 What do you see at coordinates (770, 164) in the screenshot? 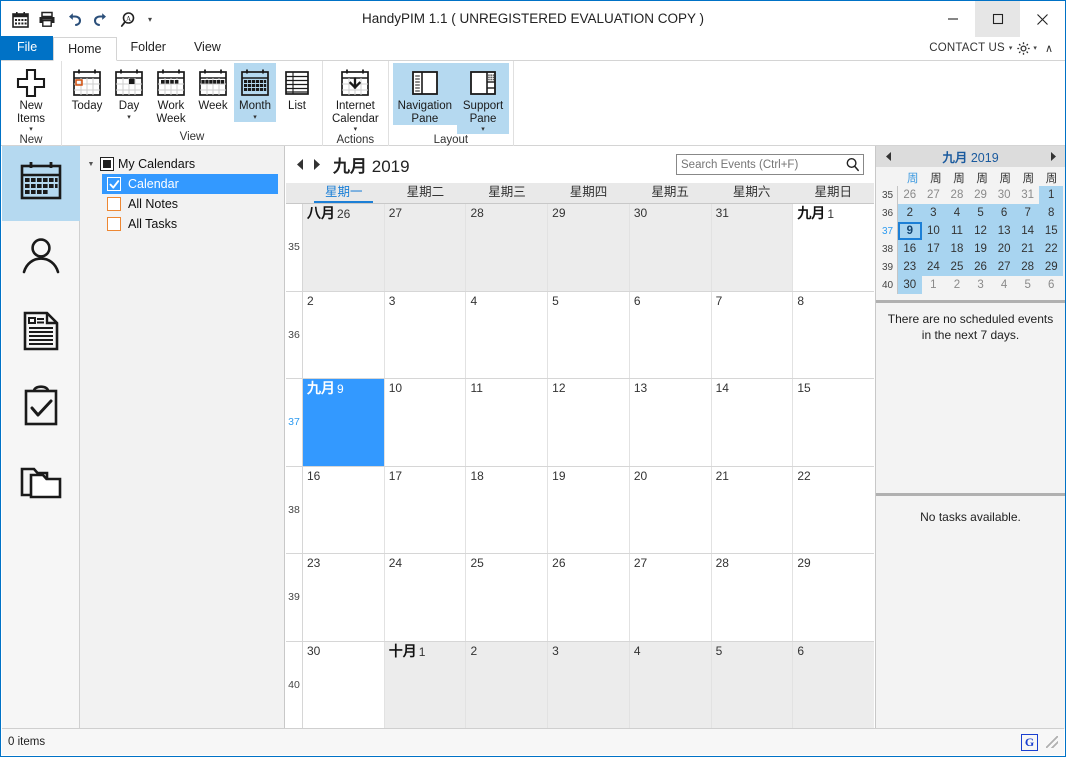
I see `search-events-box` at bounding box center [770, 164].